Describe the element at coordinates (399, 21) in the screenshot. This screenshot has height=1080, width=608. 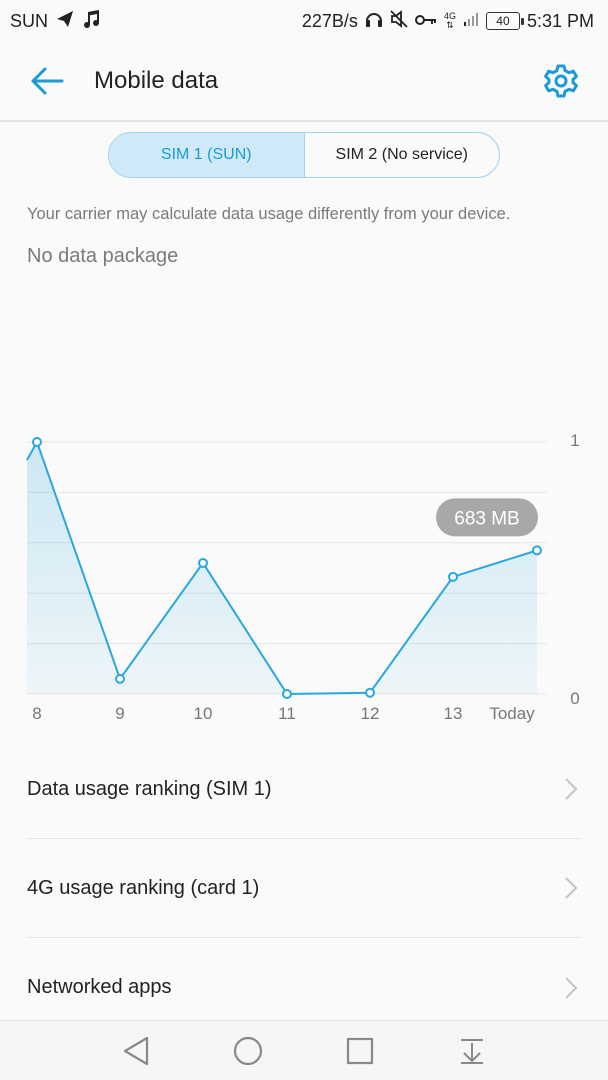
I see `mute-icon` at that location.